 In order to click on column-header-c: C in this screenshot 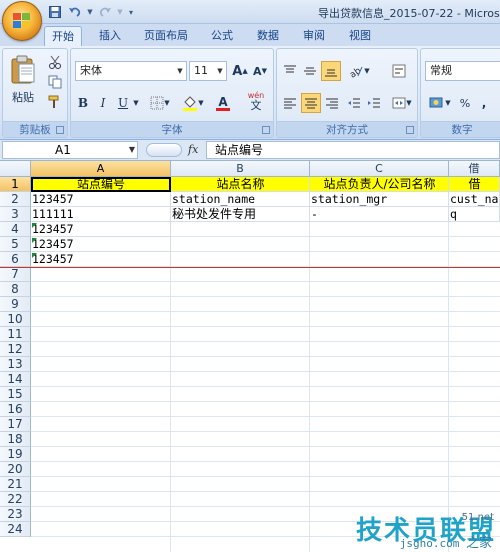, I will do `click(379, 169)`.